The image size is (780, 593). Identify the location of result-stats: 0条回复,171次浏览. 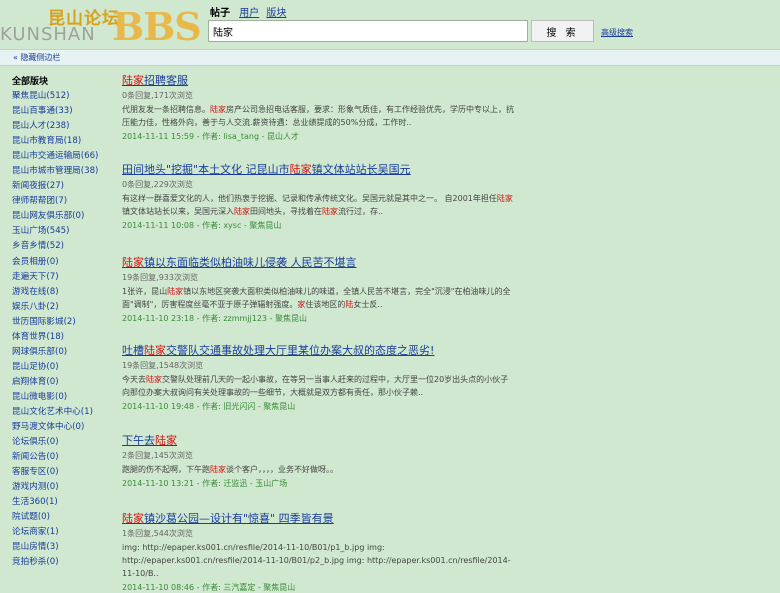
(157, 95).